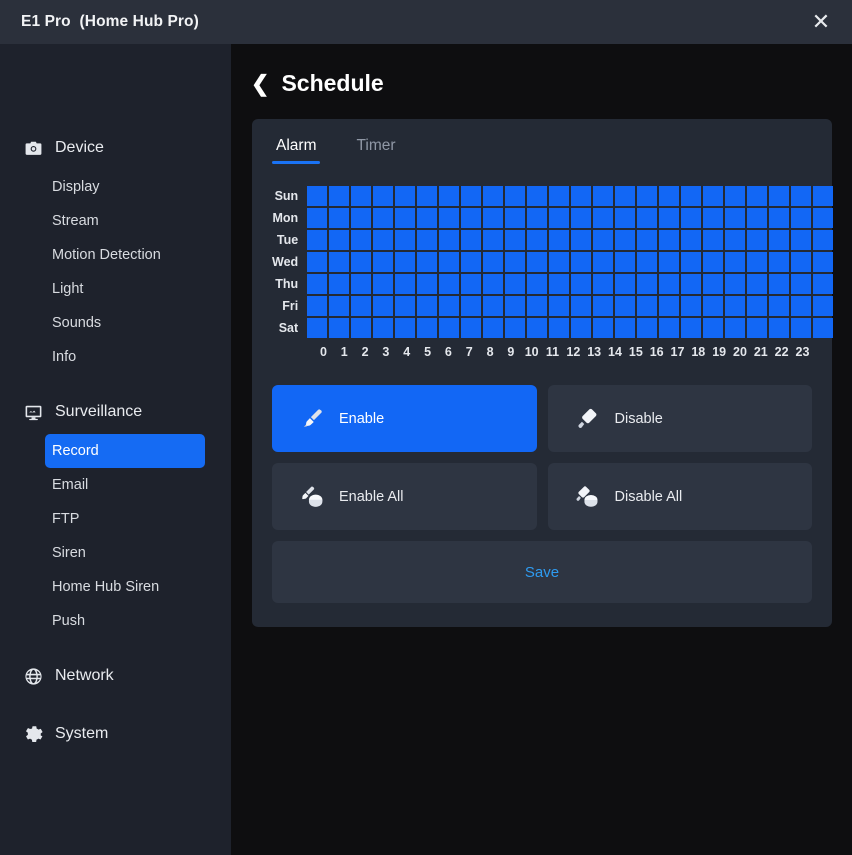 The height and width of the screenshot is (855, 852). Describe the element at coordinates (125, 553) in the screenshot. I see `sidebar-item-siren: Siren` at that location.